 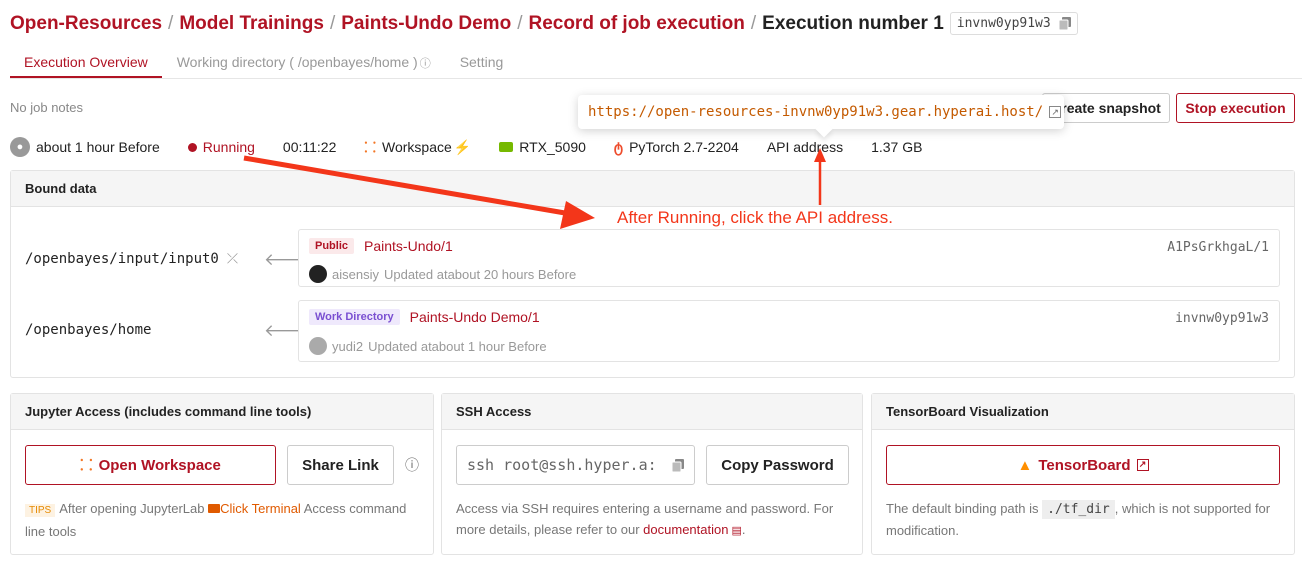 I want to click on breadcrumb-open-resources: Open-Resources, so click(x=86, y=24).